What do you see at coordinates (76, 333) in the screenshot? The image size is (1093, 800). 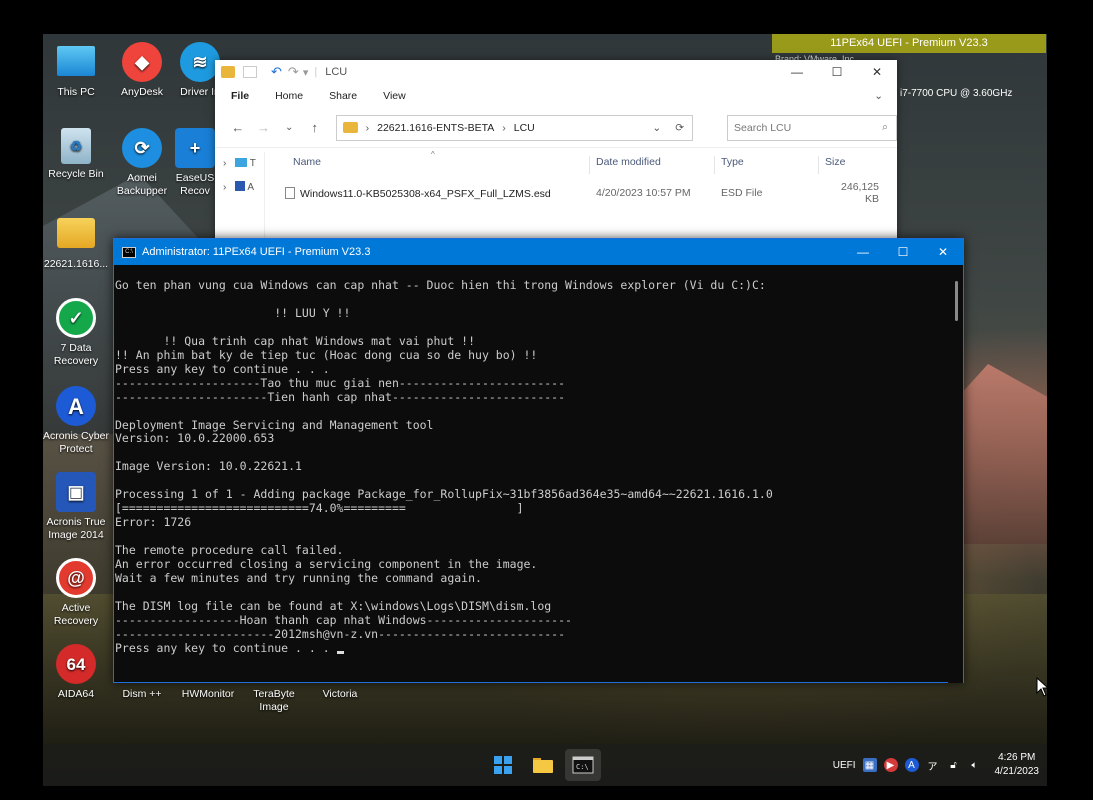 I see `desktop-icon-7-data-recovery: ✓ 7 Data Recovery` at bounding box center [76, 333].